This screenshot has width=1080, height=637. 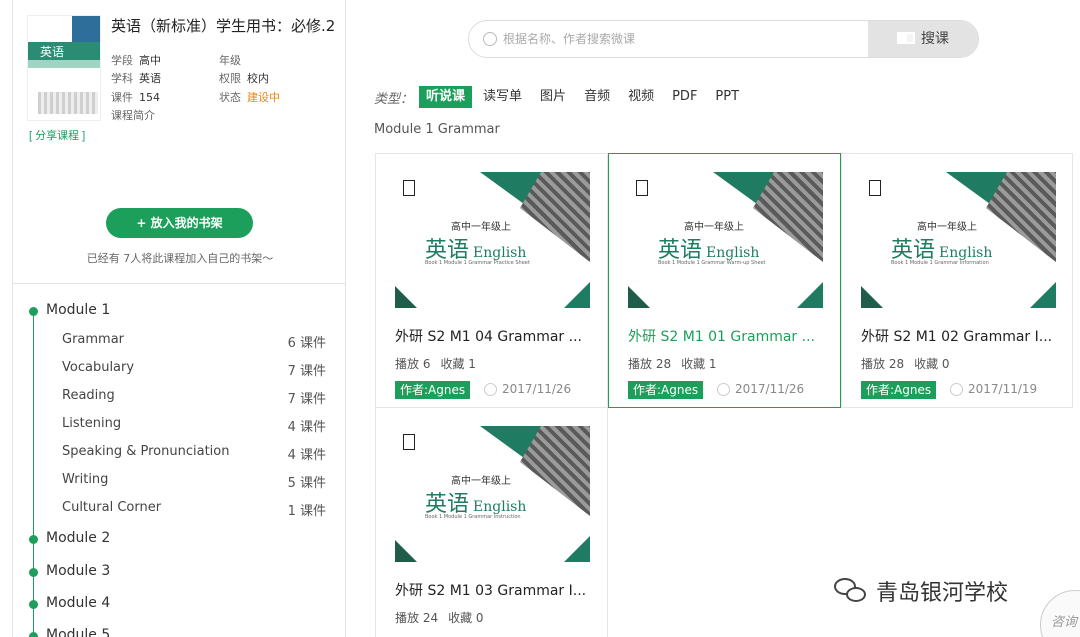 I want to click on tree-module-4: Module 4, so click(x=173, y=604).